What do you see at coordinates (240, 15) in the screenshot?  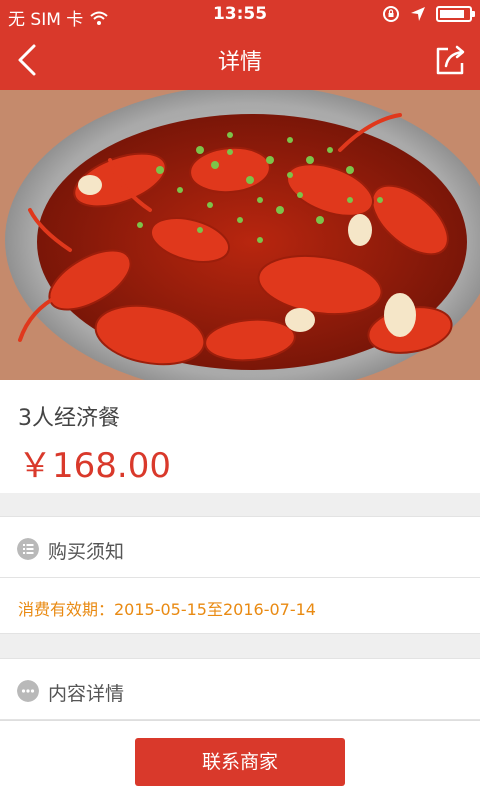 I see `status-bar: 无 SIM 卡 13:55` at bounding box center [240, 15].